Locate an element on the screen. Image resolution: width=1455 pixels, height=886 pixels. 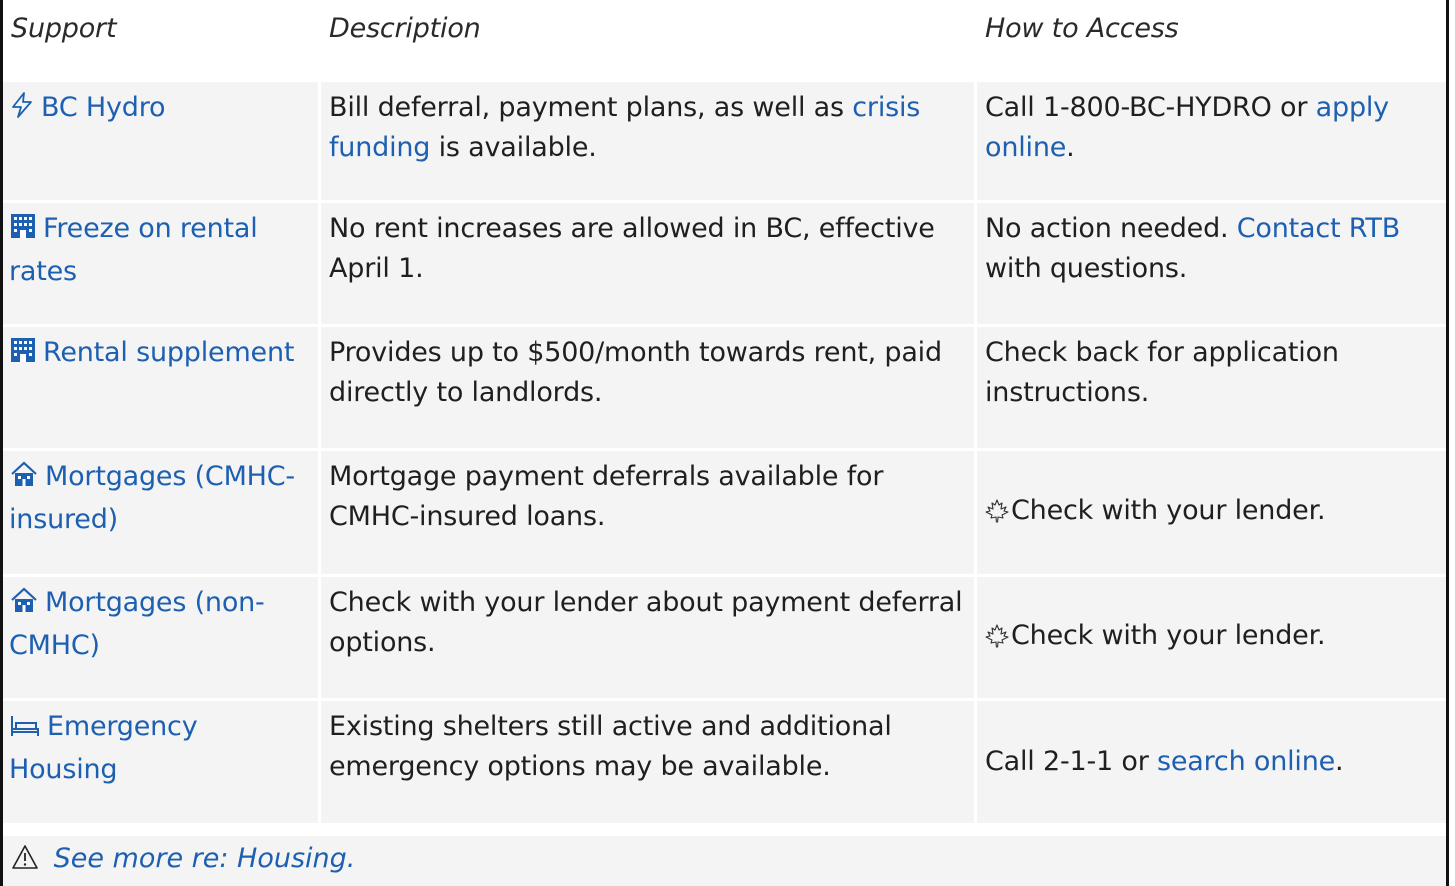
access-cell: Call 1-800-BC-HYDRO or apply online. is located at coordinates (1211, 141).